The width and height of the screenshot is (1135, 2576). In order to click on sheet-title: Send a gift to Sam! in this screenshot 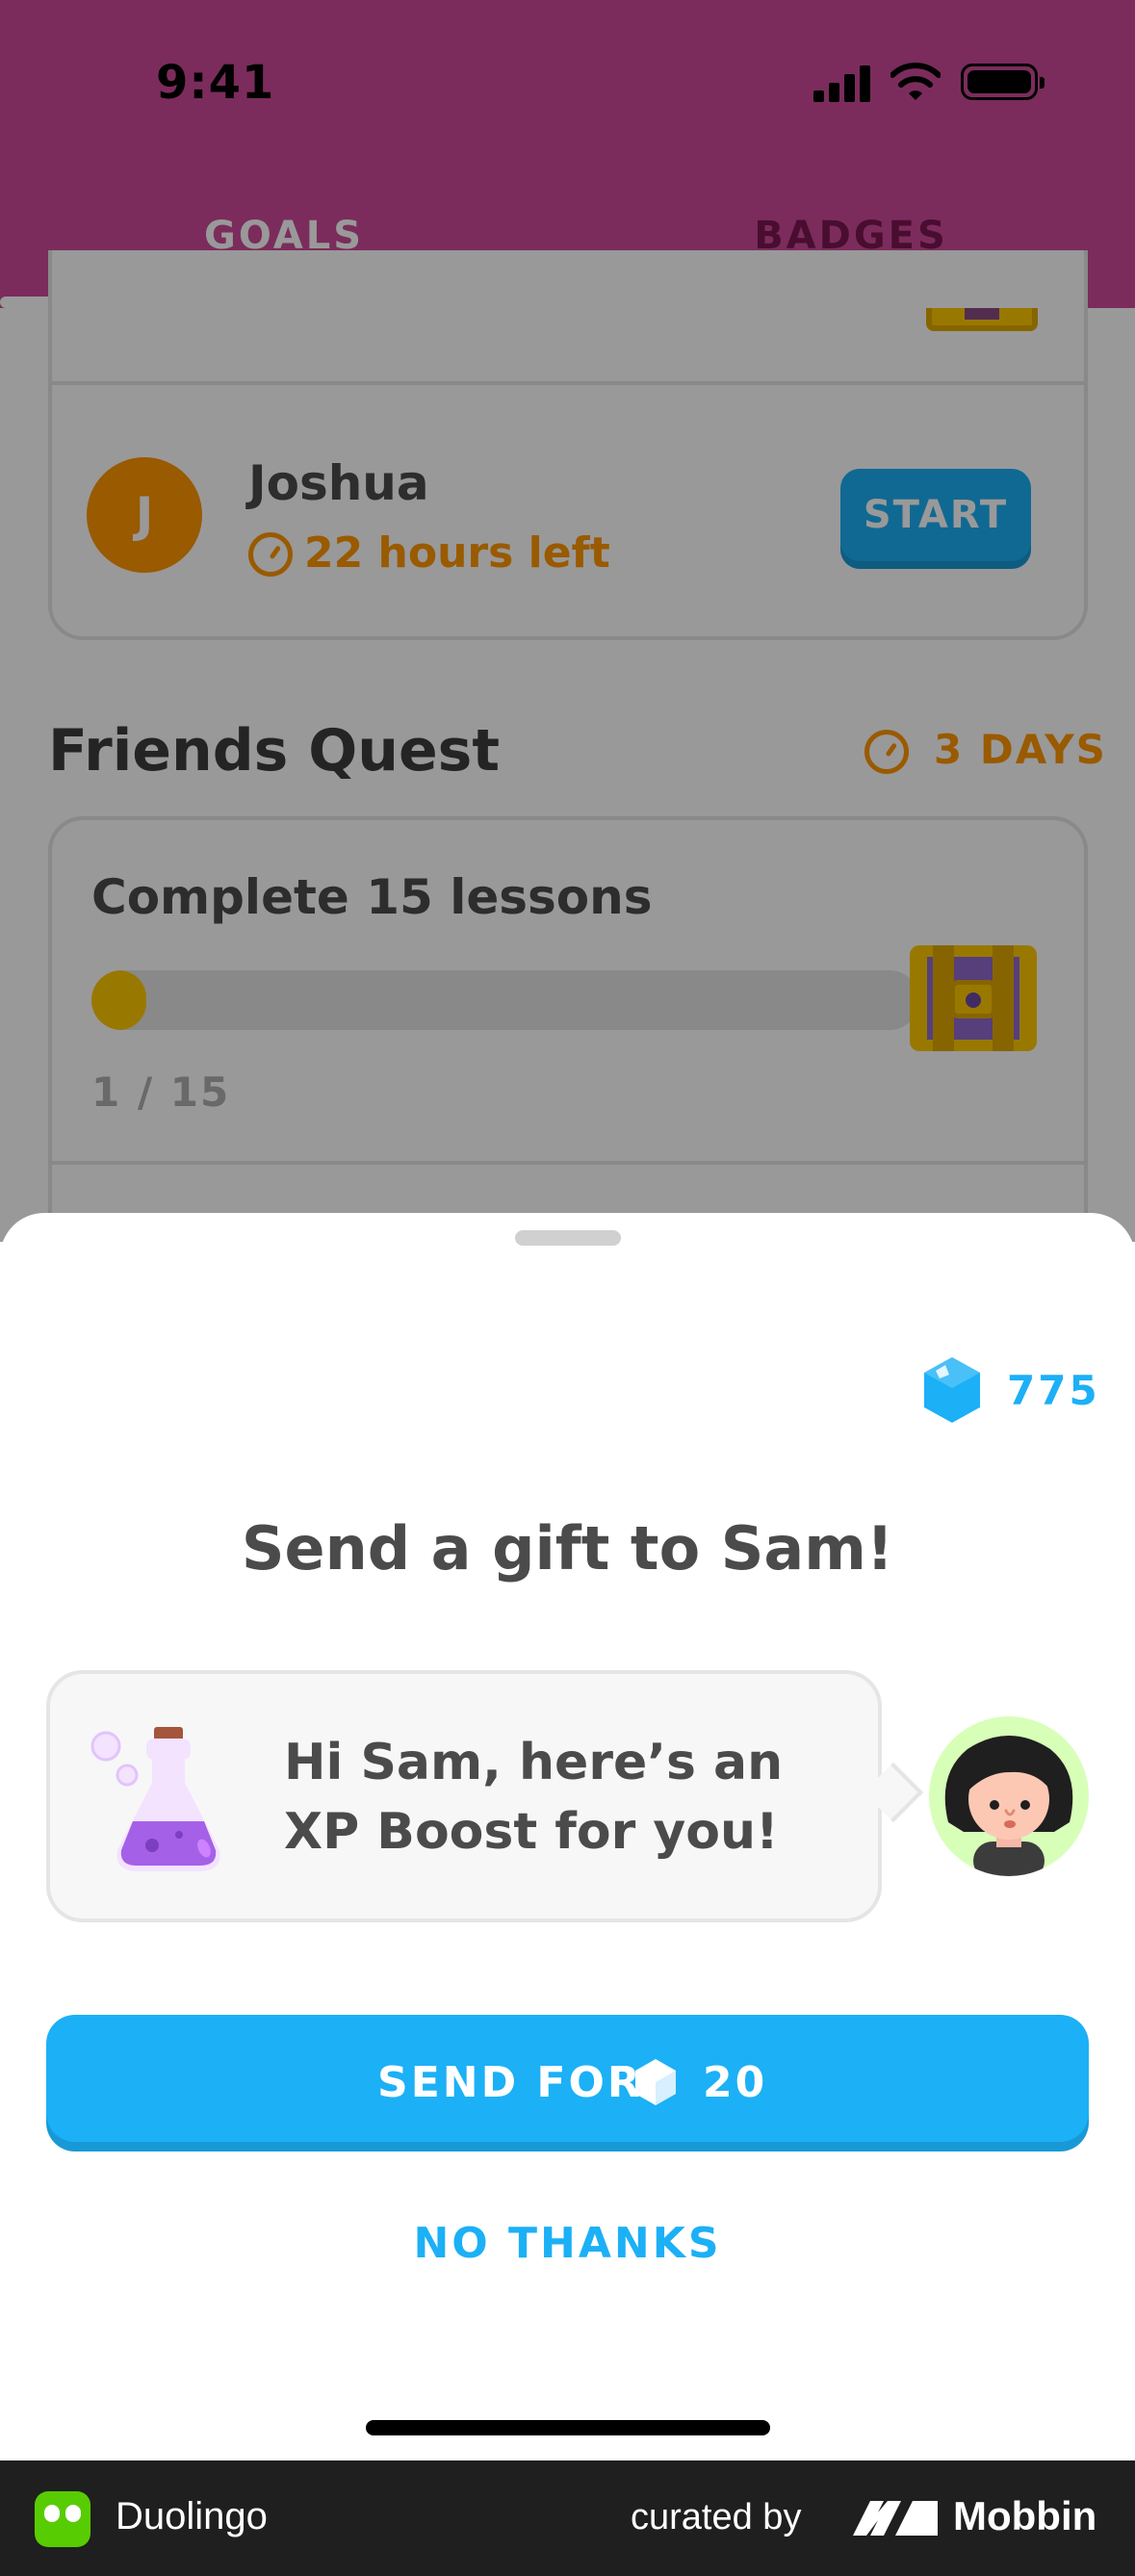, I will do `click(567, 1549)`.